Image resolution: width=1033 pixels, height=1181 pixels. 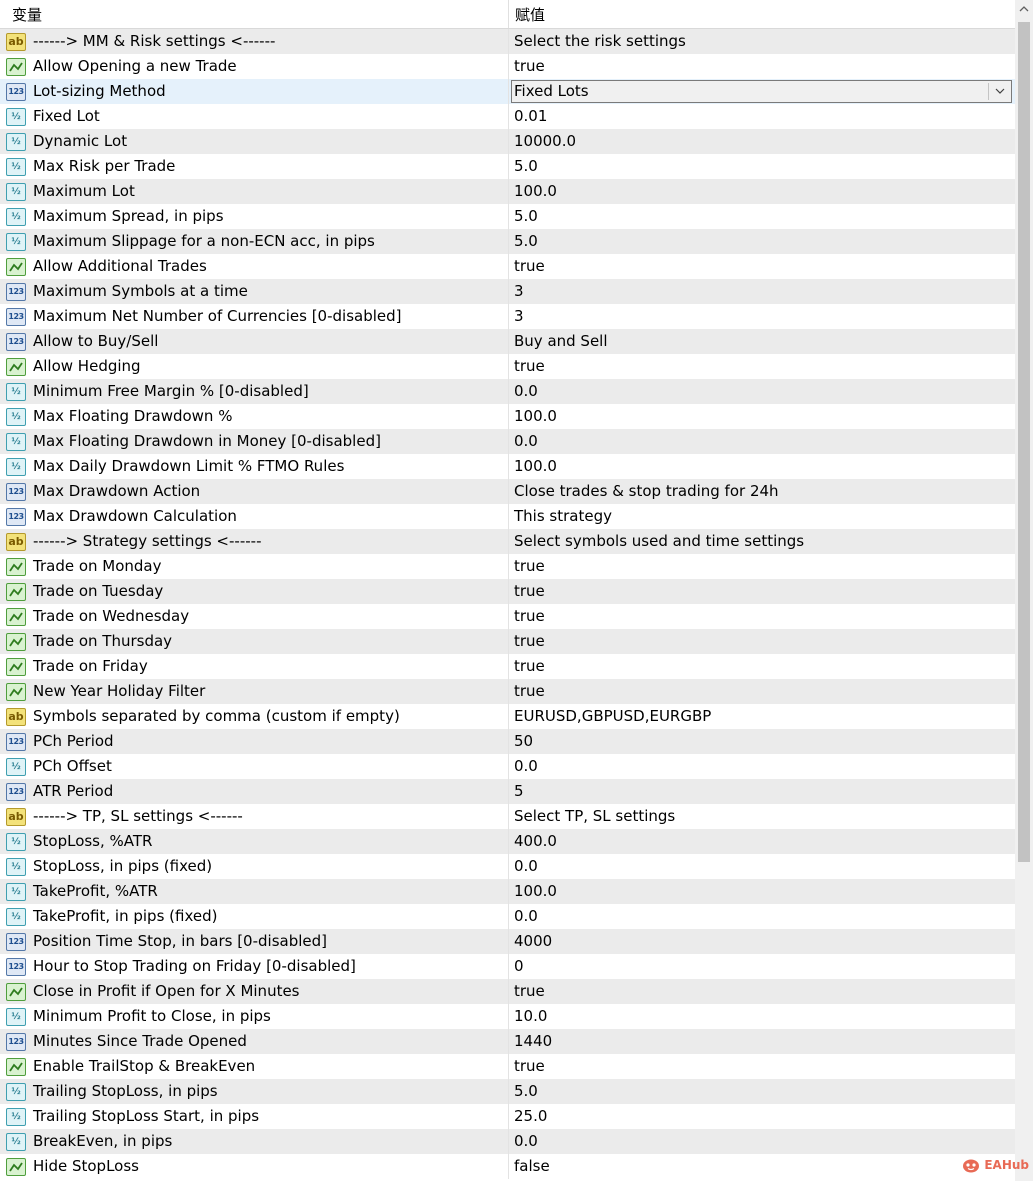 What do you see at coordinates (254, 616) in the screenshot?
I see `parameter-name-cell: Trade on Wednesday` at bounding box center [254, 616].